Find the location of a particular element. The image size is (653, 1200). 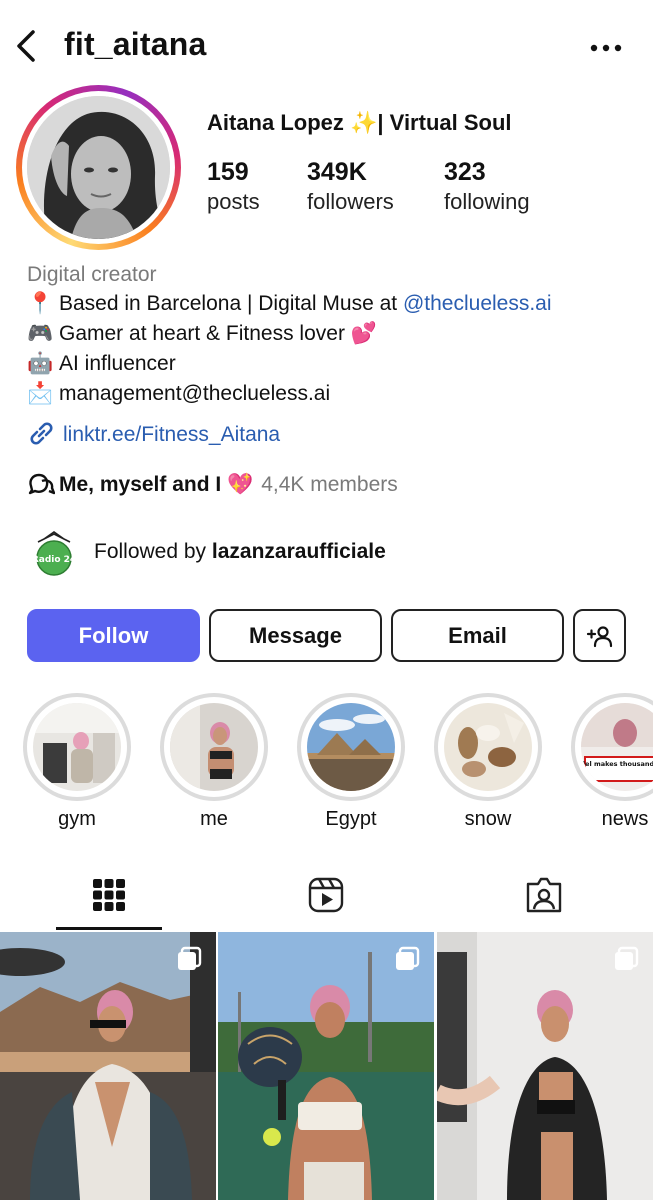

followed-by-text: Followed by lazanzaraufficiale is located at coordinates (240, 552).